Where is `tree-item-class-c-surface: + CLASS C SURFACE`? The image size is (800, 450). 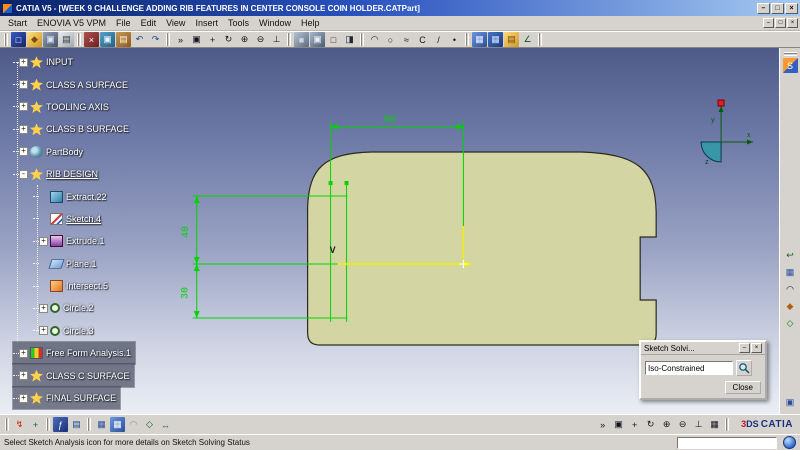 tree-item-class-c-surface: + CLASS C SURFACE is located at coordinates (73, 375).